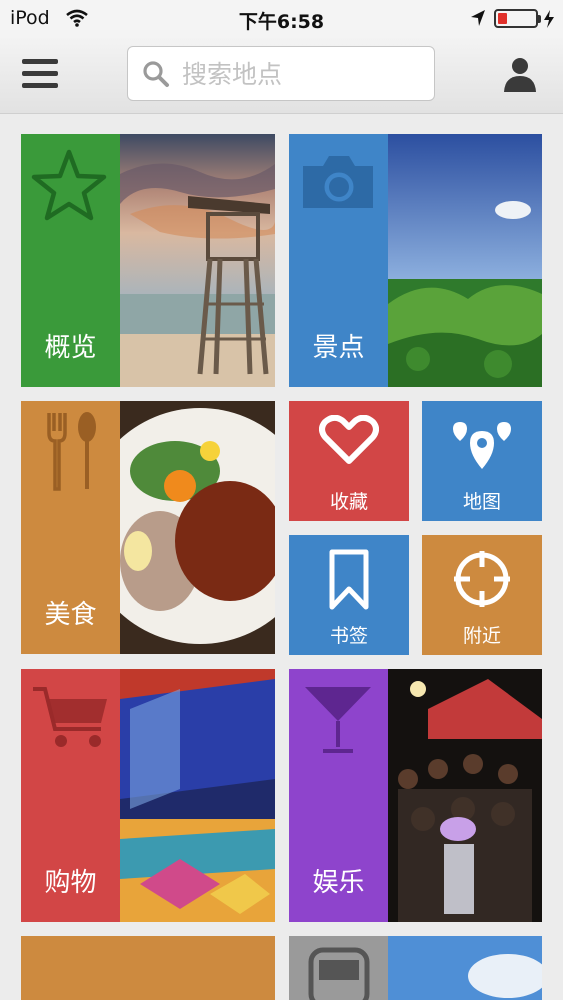 The image size is (563, 1000). What do you see at coordinates (70, 615) in the screenshot?
I see `tile-food-label: 美食` at bounding box center [70, 615].